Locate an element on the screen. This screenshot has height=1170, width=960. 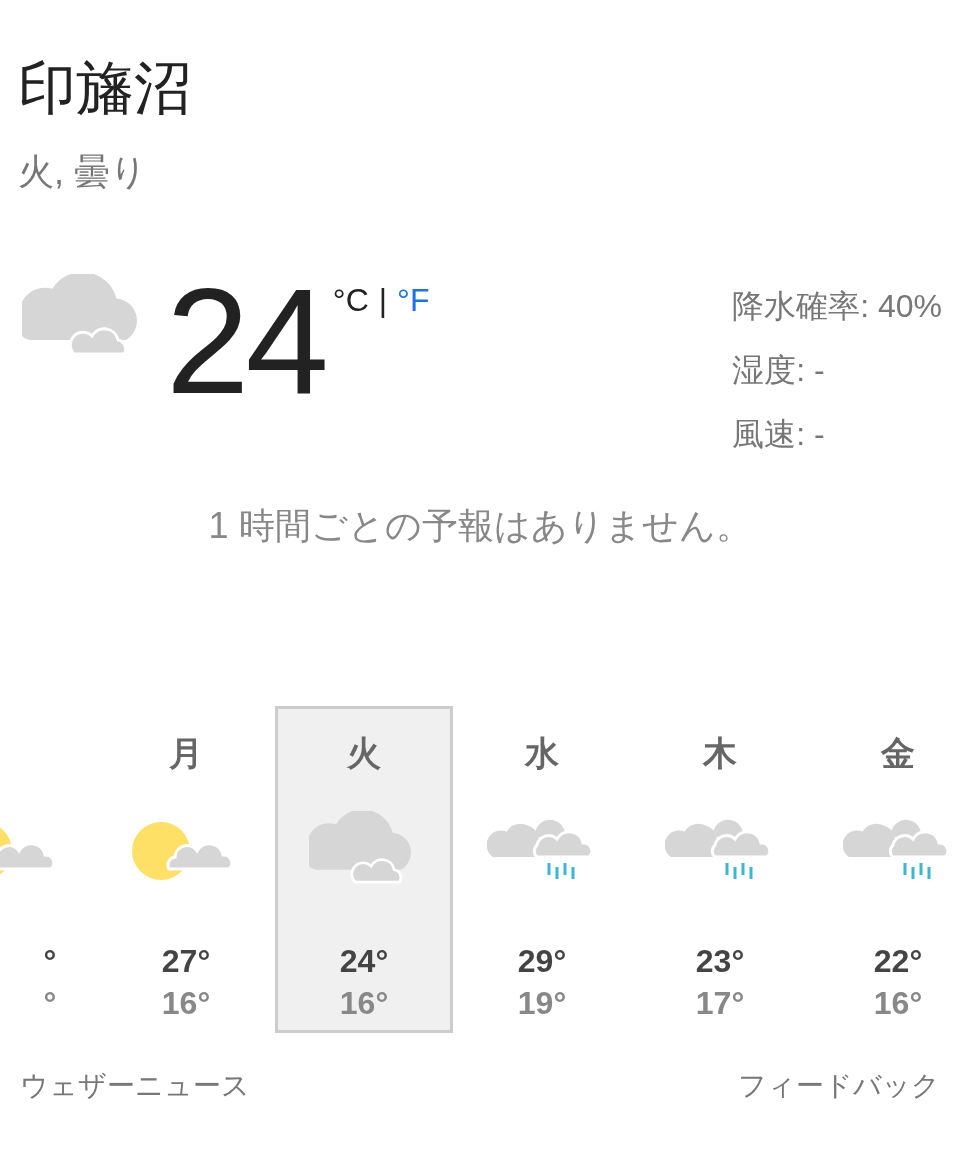
high-temperature: 27° is located at coordinates (186, 961).